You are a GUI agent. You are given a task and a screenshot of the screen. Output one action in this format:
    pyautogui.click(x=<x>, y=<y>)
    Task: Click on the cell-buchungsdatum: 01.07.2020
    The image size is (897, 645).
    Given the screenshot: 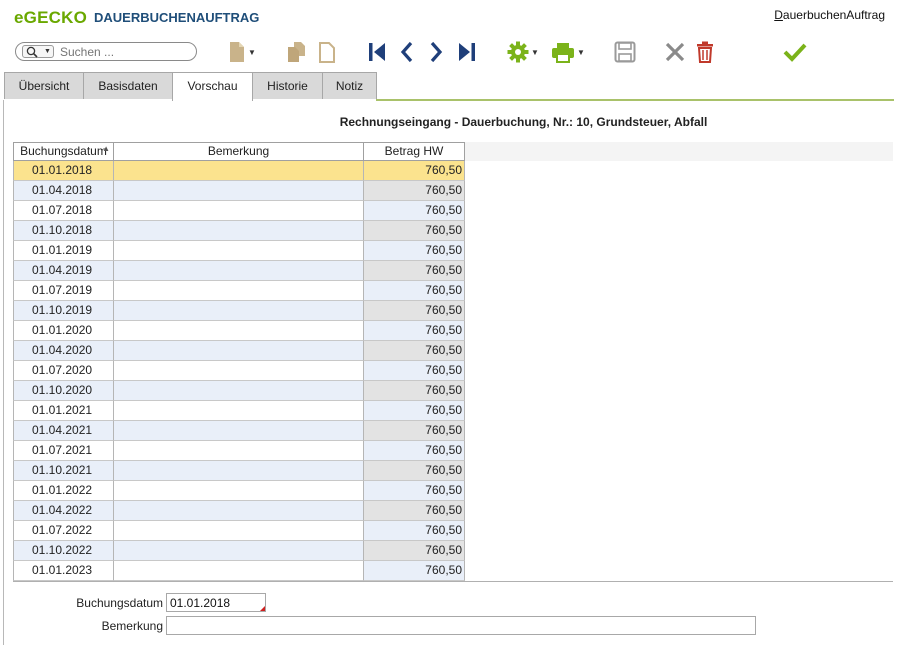 What is the action you would take?
    pyautogui.click(x=63, y=371)
    